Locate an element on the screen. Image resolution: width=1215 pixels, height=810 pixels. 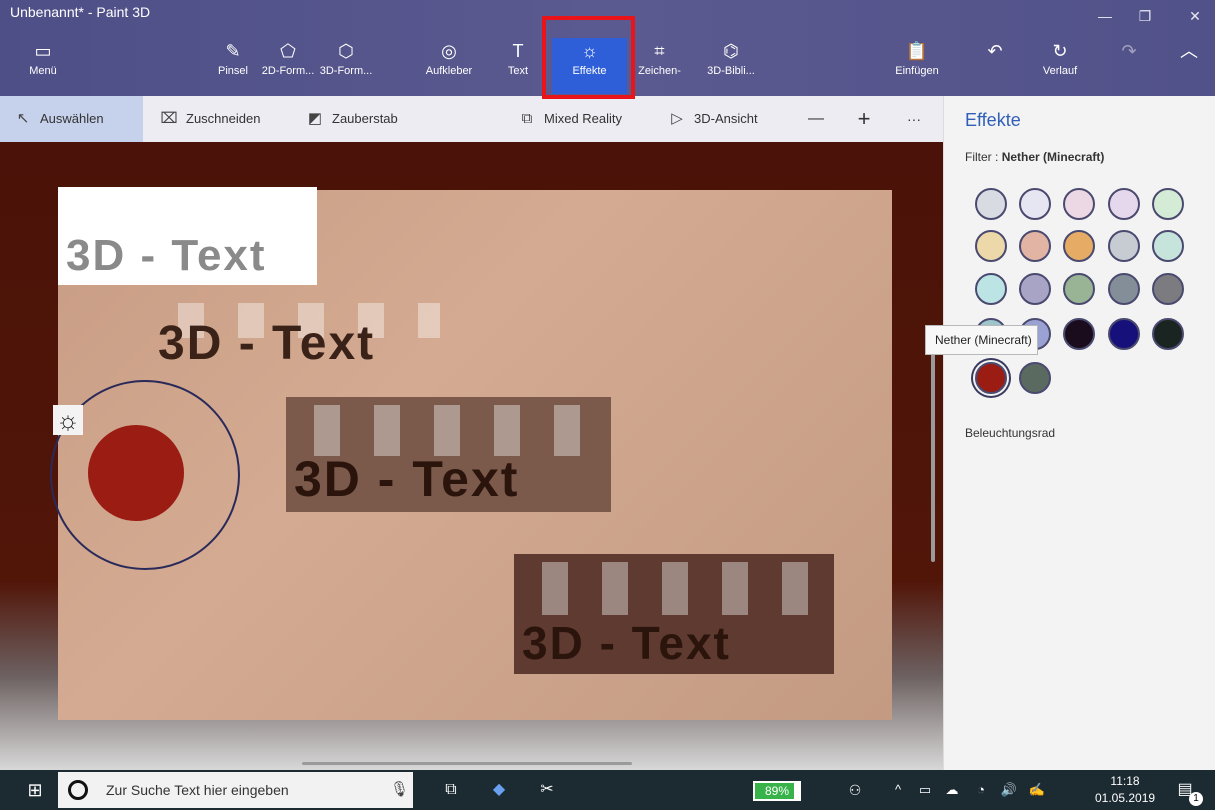
3d-shapes-icon: ⬡ is located at coordinates (346, 51).